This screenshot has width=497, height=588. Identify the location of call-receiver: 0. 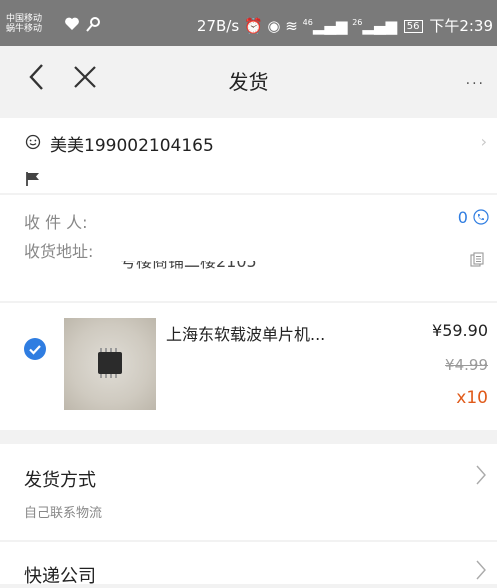
(473, 217).